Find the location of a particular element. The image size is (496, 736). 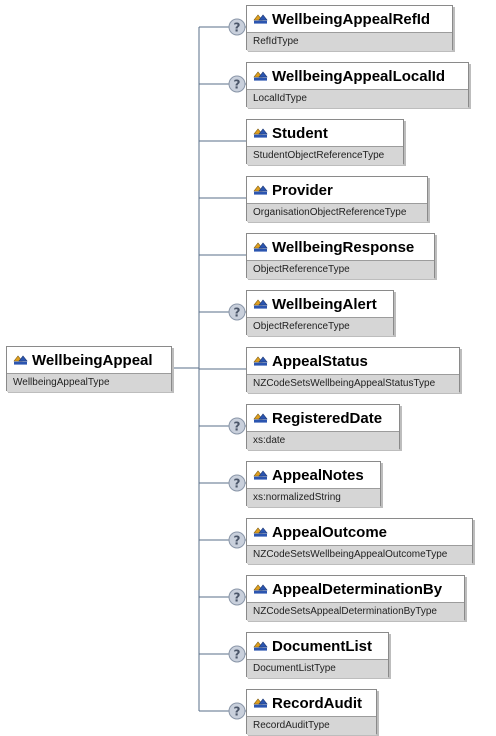

root-element-type: WellbeingAppealType is located at coordinates (89, 382).